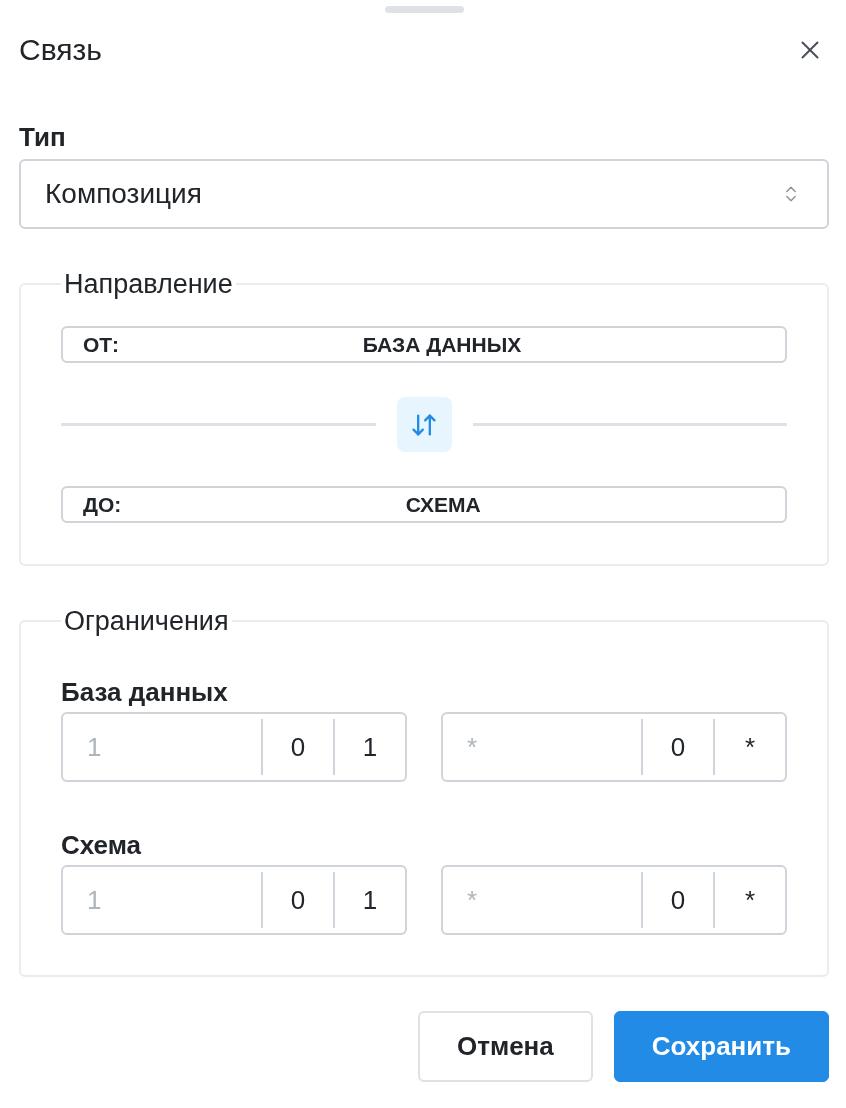  I want to click on endpoint-label: ДО:, so click(102, 504).